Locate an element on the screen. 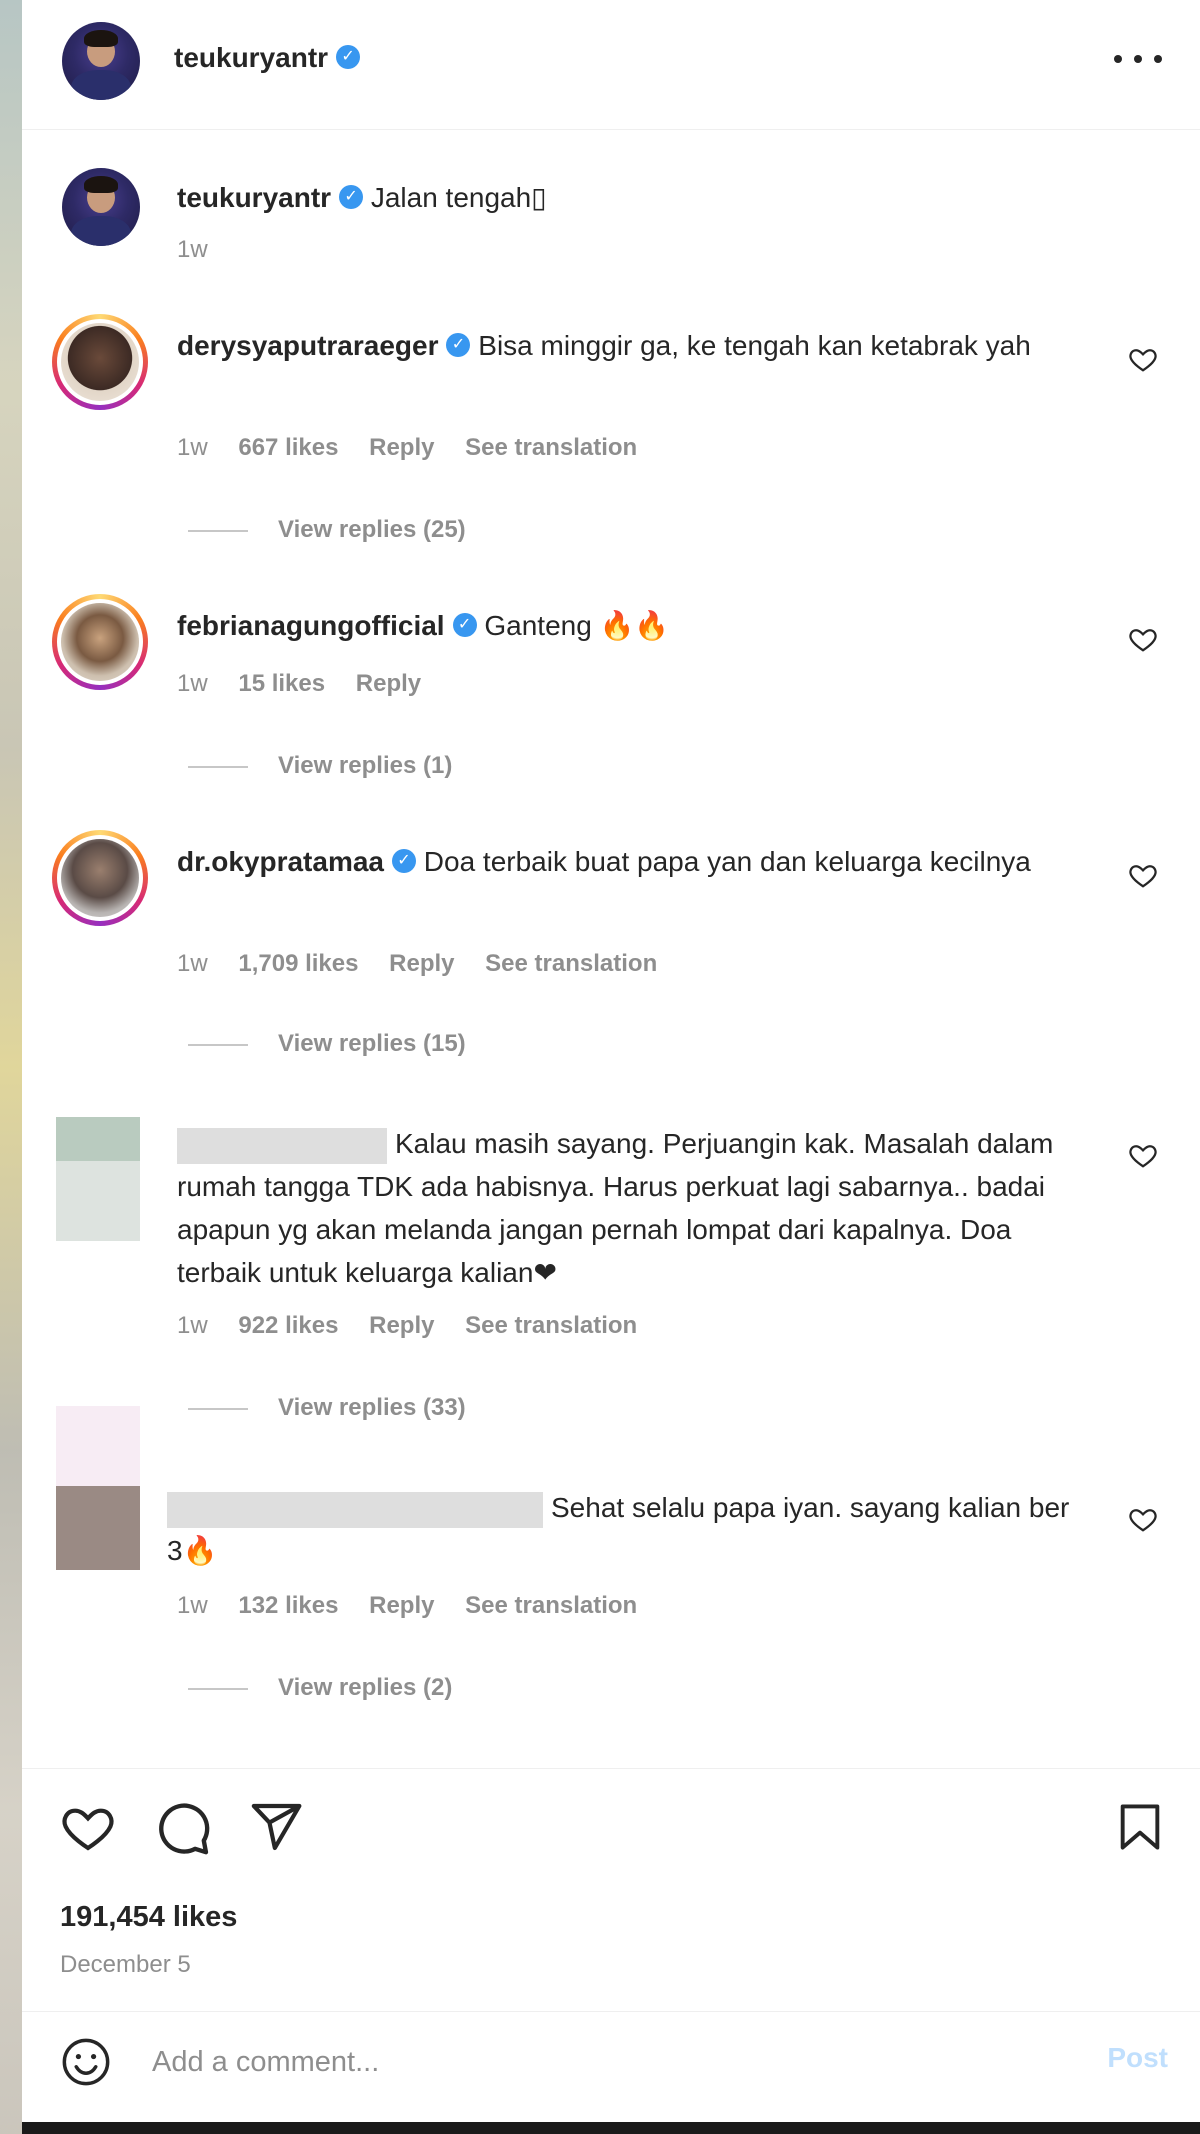  comment-icon is located at coordinates (183, 1828).